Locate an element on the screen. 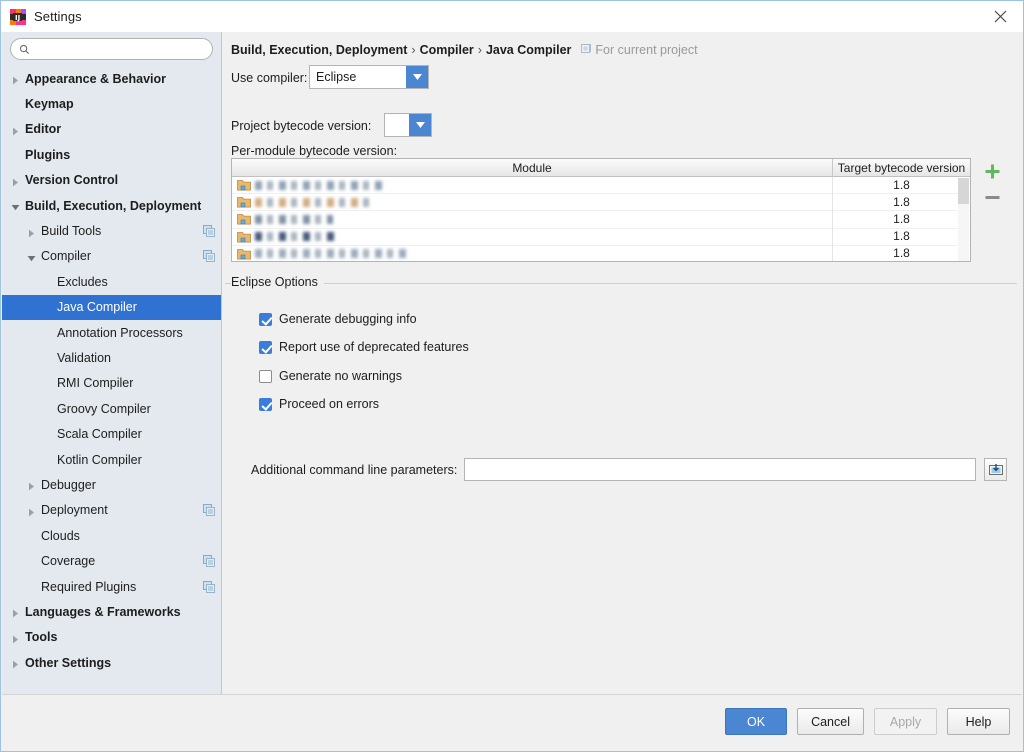 This screenshot has width=1024, height=752. sidebar-item-scala-compiler: Scala Compiler is located at coordinates (111, 433).